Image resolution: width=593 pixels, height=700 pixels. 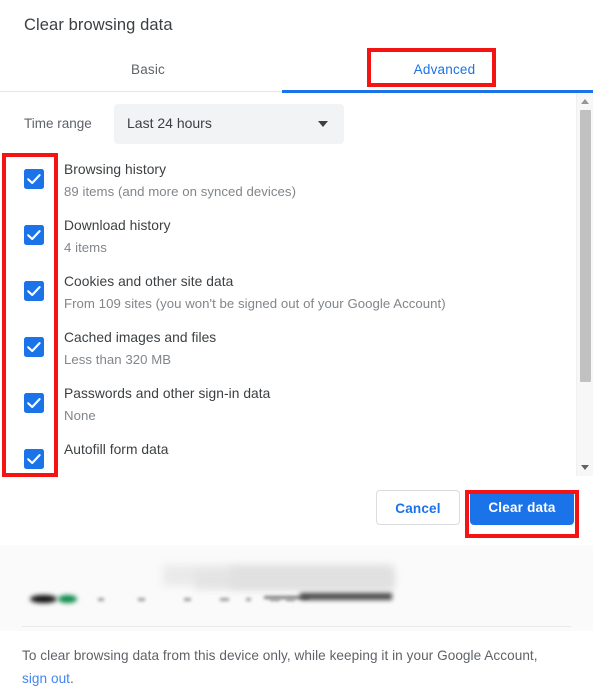 What do you see at coordinates (118, 359) in the screenshot?
I see `option-sublabel: Less than 320 MB` at bounding box center [118, 359].